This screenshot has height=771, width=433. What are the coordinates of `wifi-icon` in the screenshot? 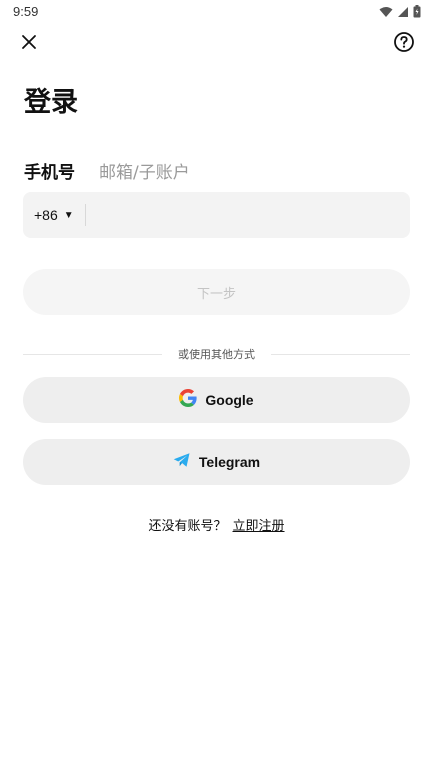 It's located at (386, 12).